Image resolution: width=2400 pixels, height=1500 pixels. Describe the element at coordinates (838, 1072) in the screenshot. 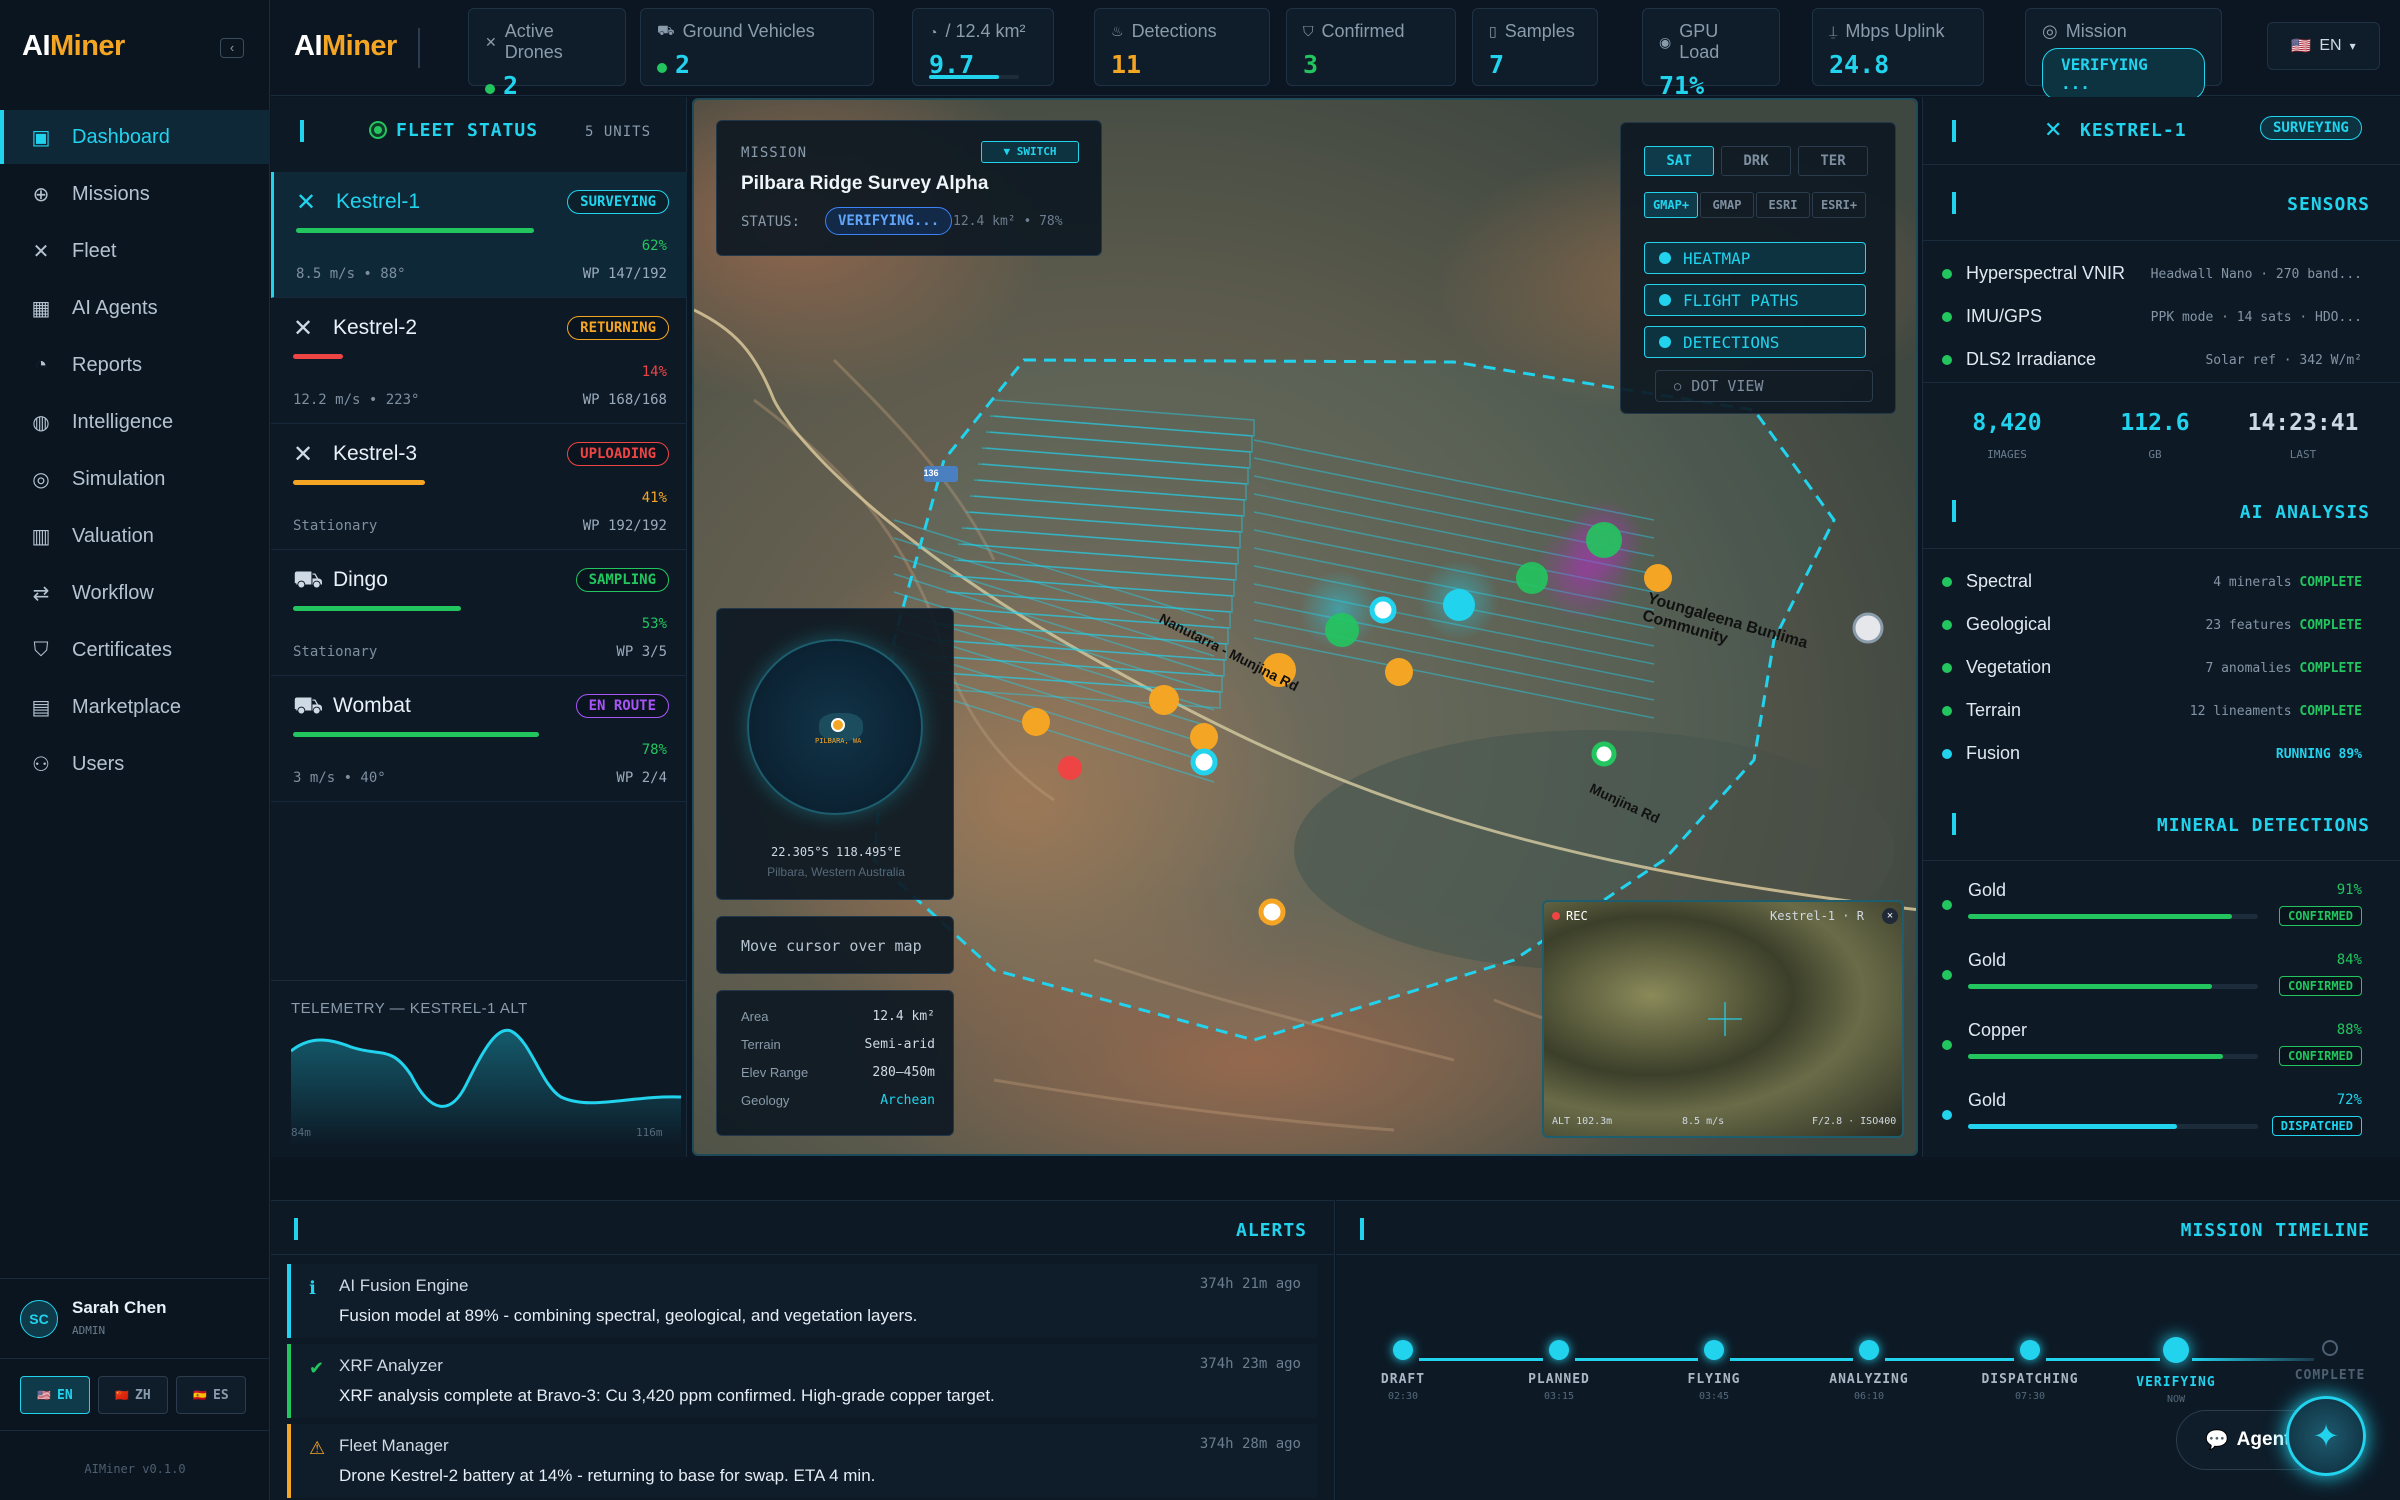

I see `info-row: Elev Range 280–450m` at that location.